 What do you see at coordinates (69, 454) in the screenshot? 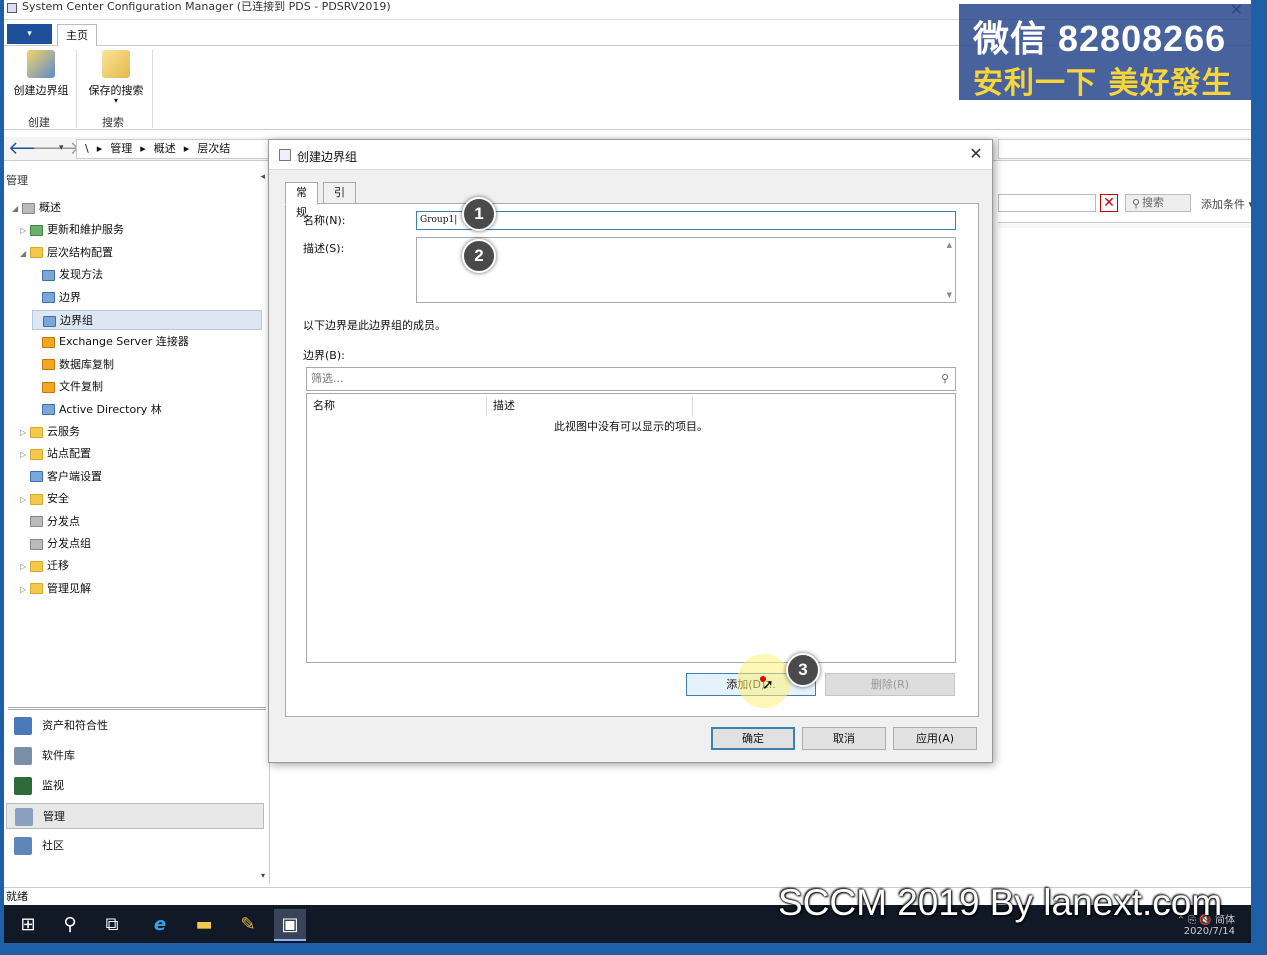
I see `tree-item-label: 站点配置` at bounding box center [69, 454].